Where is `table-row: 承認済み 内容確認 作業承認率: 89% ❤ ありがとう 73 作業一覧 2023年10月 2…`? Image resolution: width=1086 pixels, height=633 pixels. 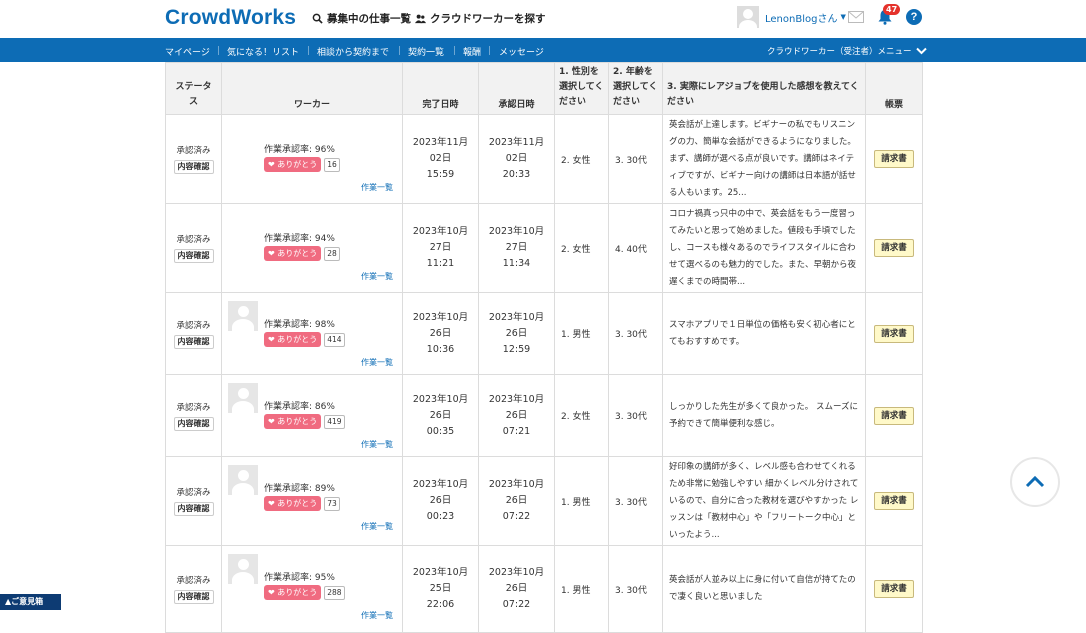 table-row: 承認済み 内容確認 作業承認率: 89% ❤ ありがとう 73 作業一覧 2023年10月 2… is located at coordinates (544, 501).